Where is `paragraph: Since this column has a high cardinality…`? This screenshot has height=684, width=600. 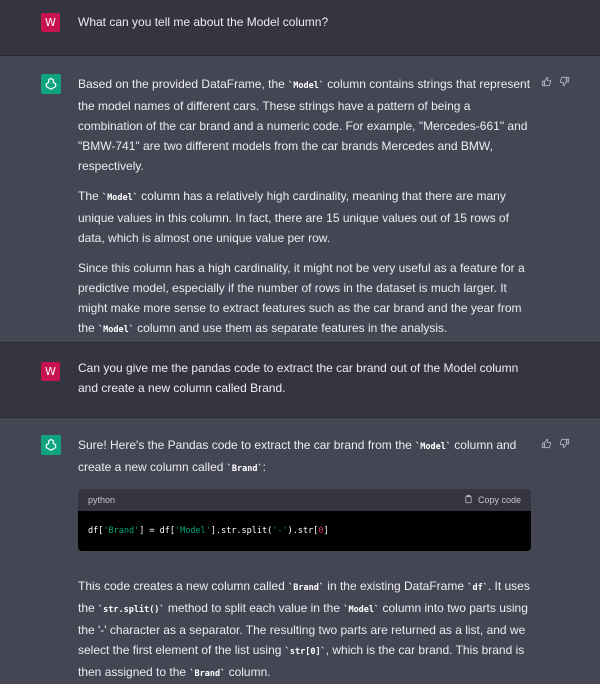 paragraph: Since this column has a high cardinality… is located at coordinates (301, 298).